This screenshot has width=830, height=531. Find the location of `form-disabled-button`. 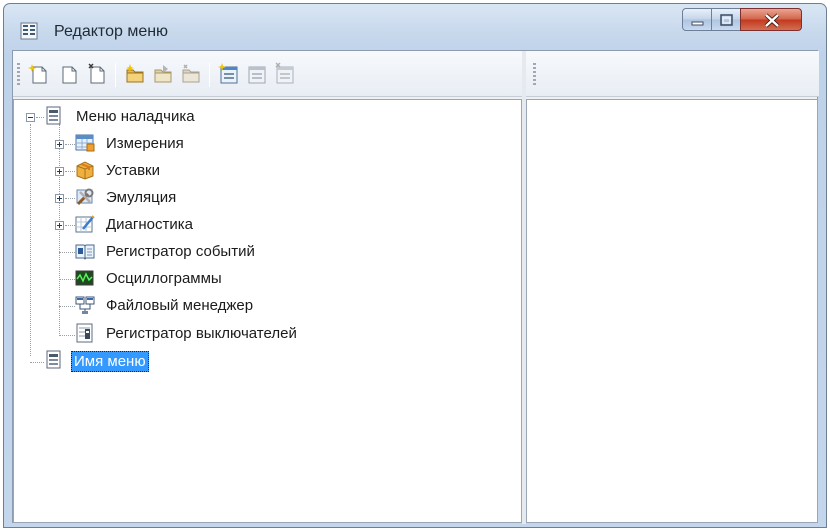

form-disabled-button is located at coordinates (285, 74).